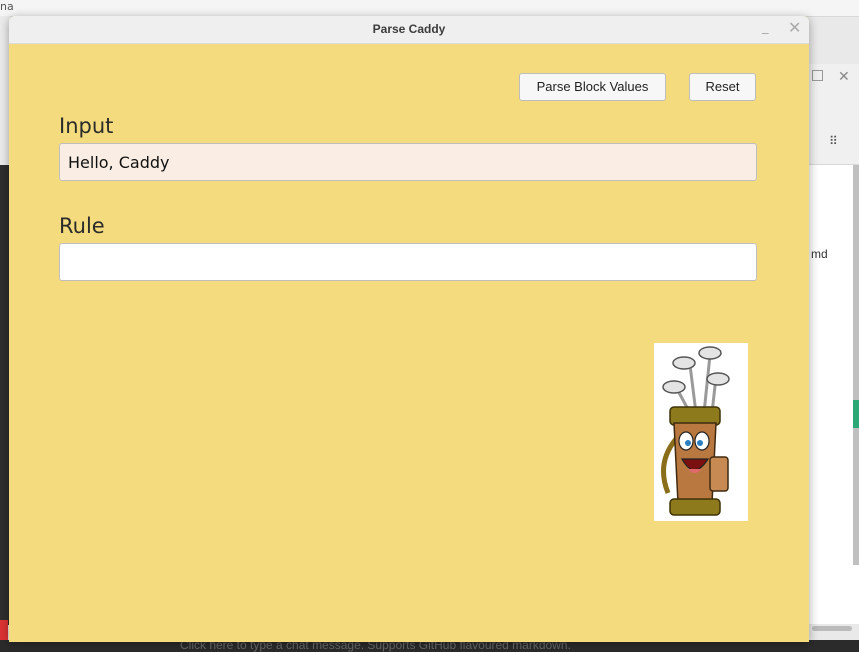  What do you see at coordinates (82, 226) in the screenshot?
I see `rule-label: Rule` at bounding box center [82, 226].